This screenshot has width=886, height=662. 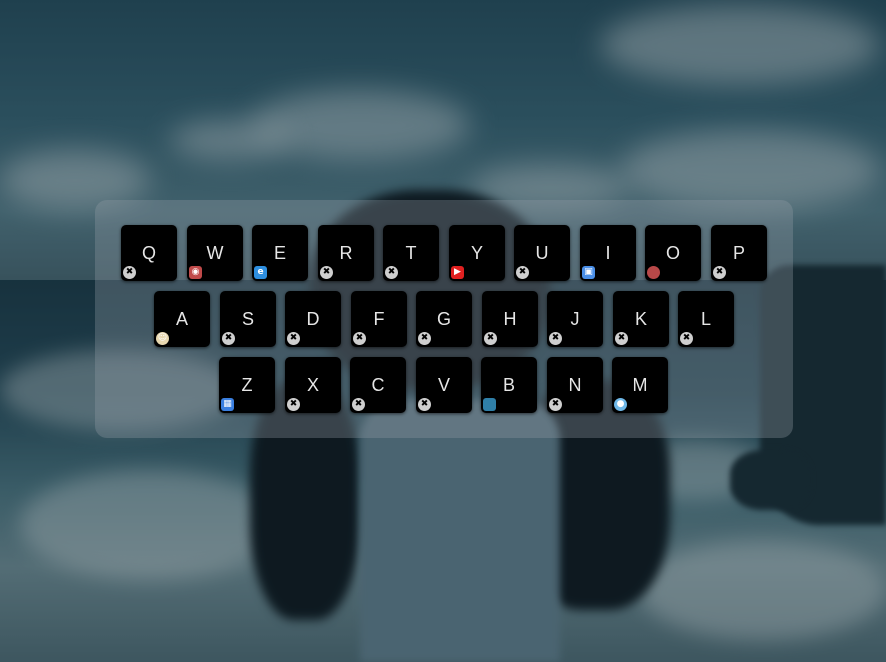 I want to click on key-a: A ☺, so click(x=182, y=319).